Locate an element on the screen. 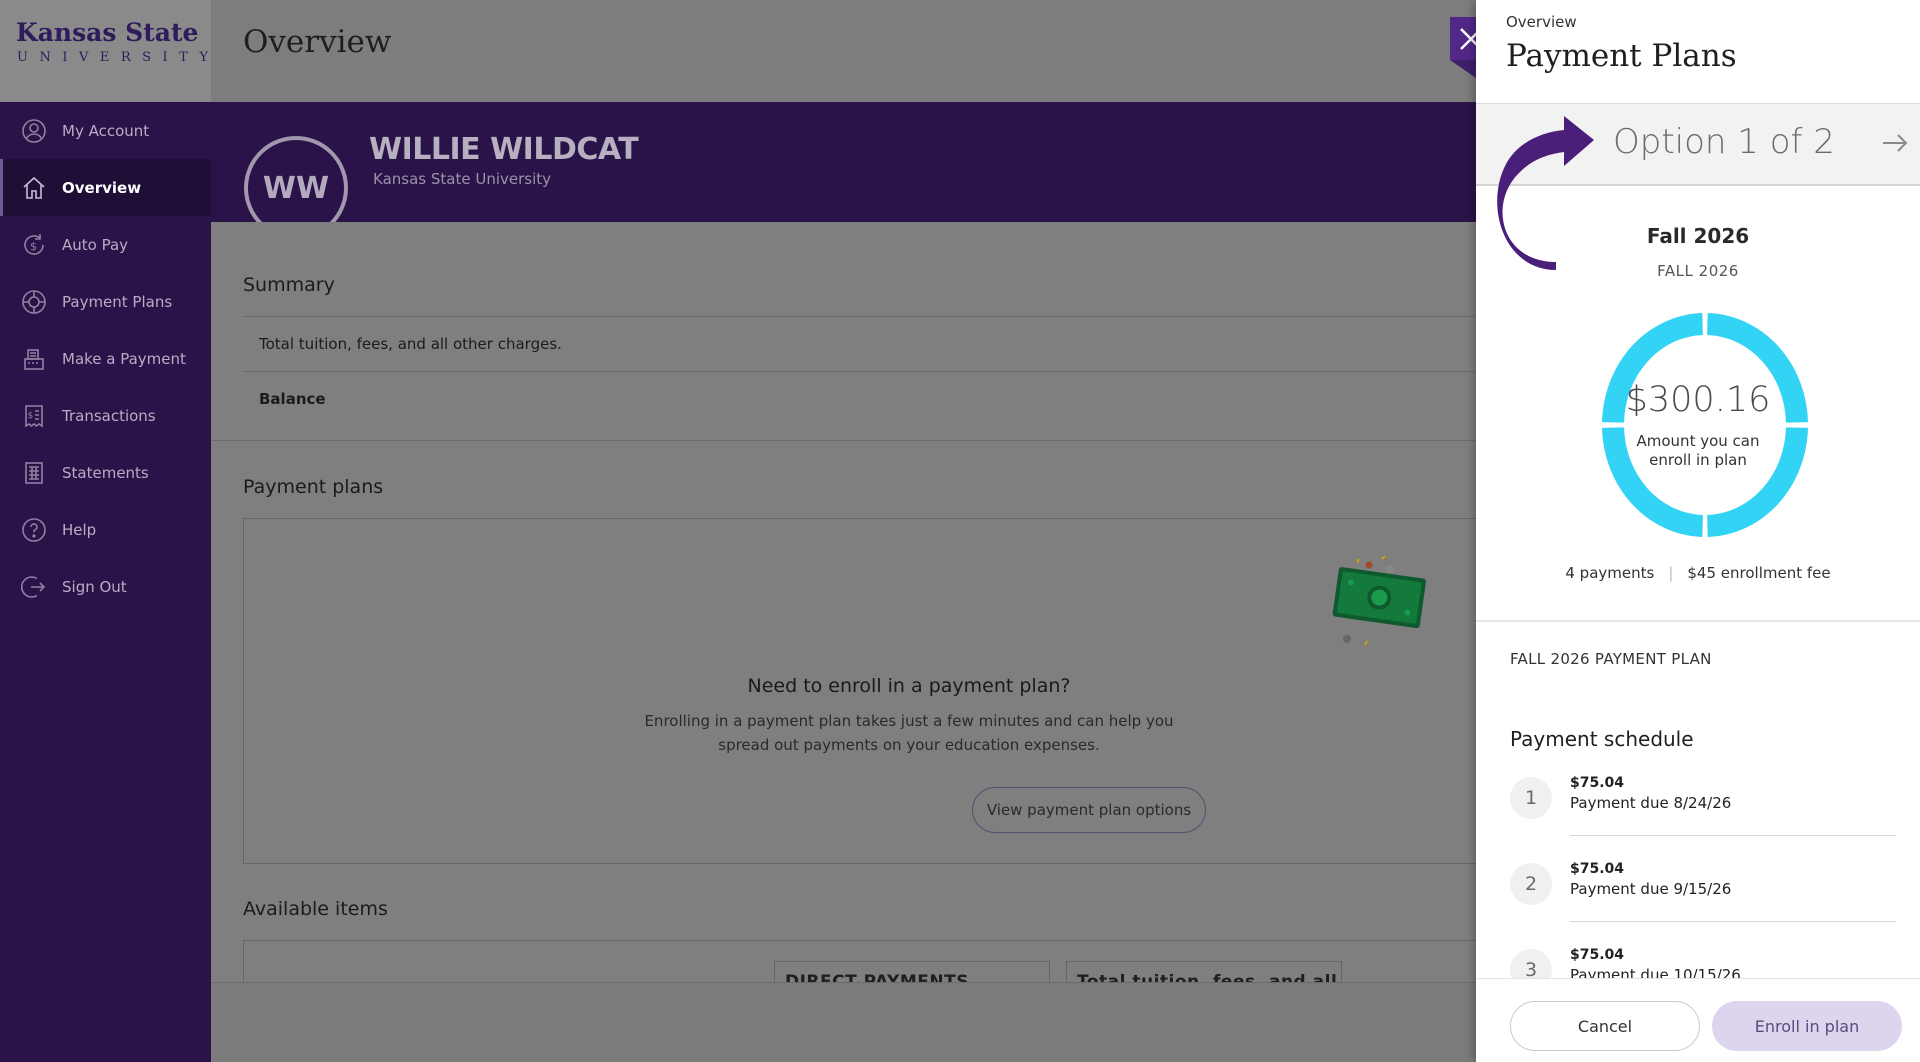  sidebar-item-transactions: $ Transactions is located at coordinates (105, 415).